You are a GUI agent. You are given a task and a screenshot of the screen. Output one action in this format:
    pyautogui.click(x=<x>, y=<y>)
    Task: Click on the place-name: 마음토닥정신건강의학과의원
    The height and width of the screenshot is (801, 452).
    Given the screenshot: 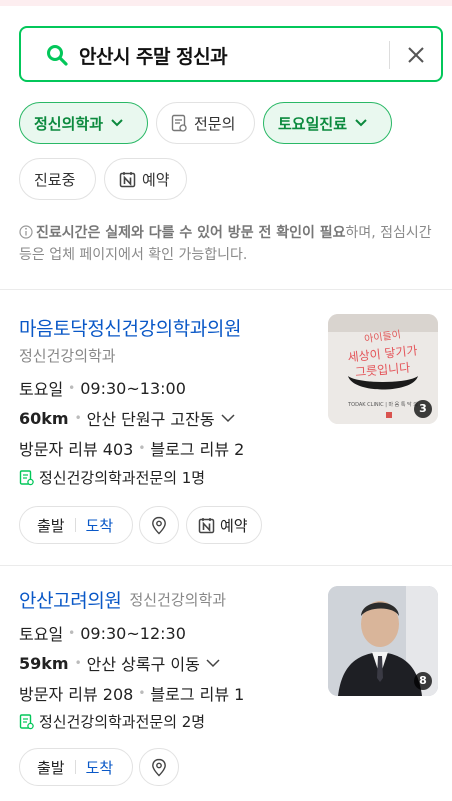 What is the action you would take?
    pyautogui.click(x=130, y=327)
    